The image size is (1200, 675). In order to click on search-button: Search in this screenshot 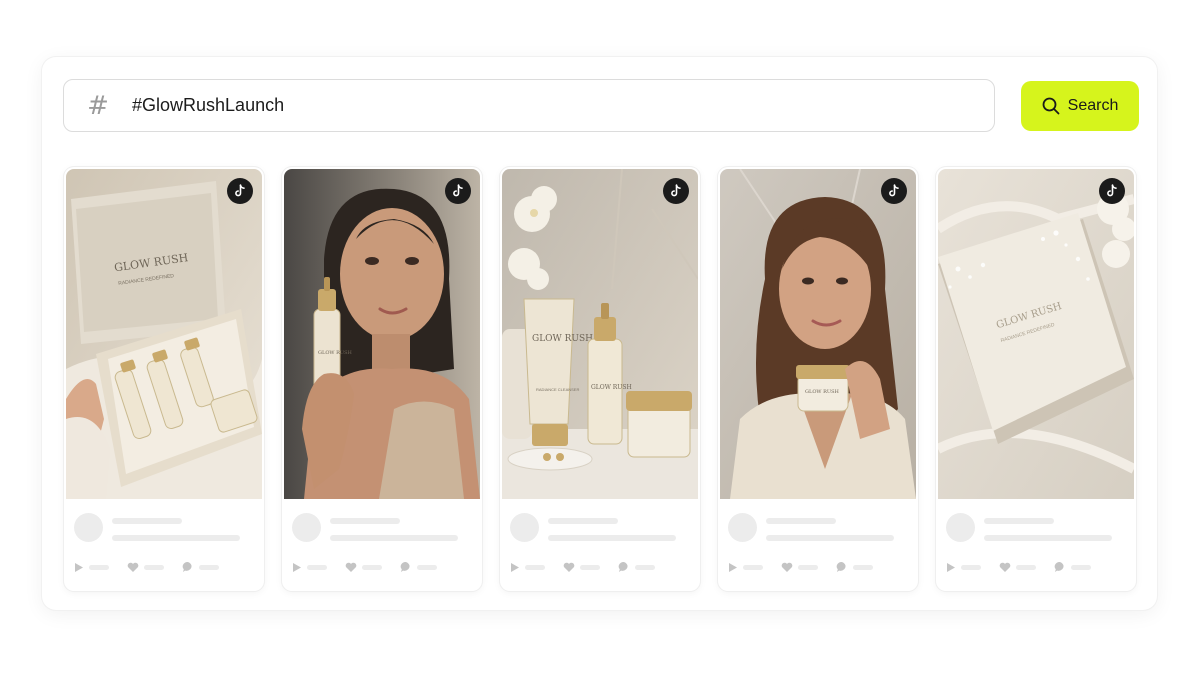, I will do `click(1080, 106)`.